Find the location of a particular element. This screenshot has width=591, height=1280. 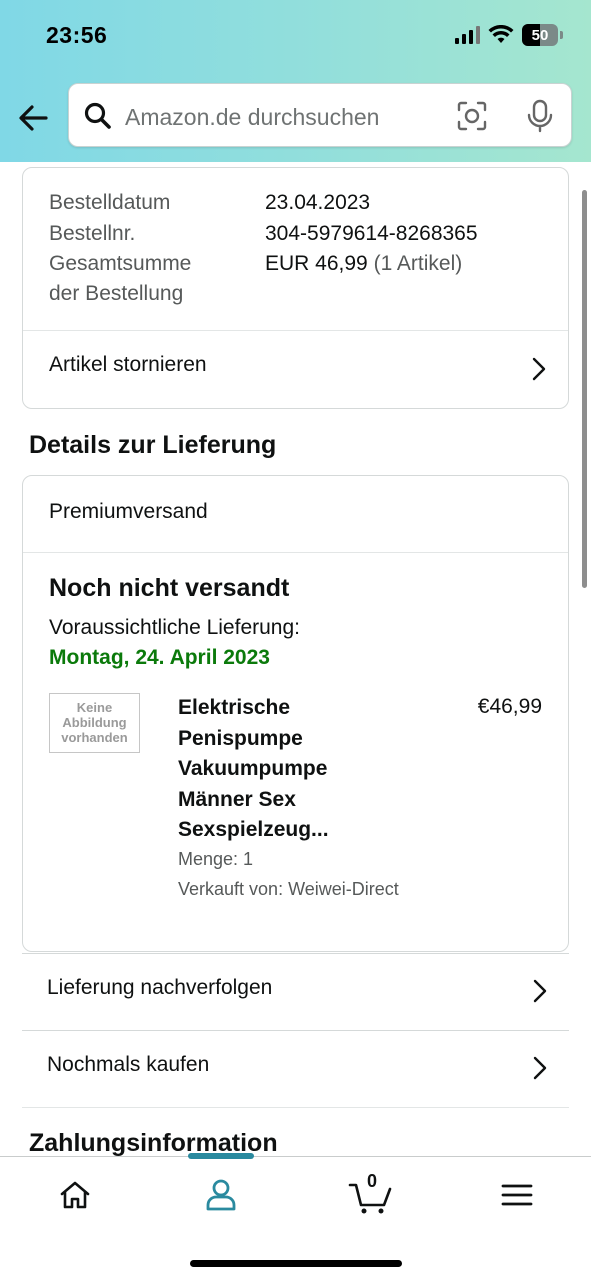

order-total-amount: EUR 46,99 is located at coordinates (316, 263).